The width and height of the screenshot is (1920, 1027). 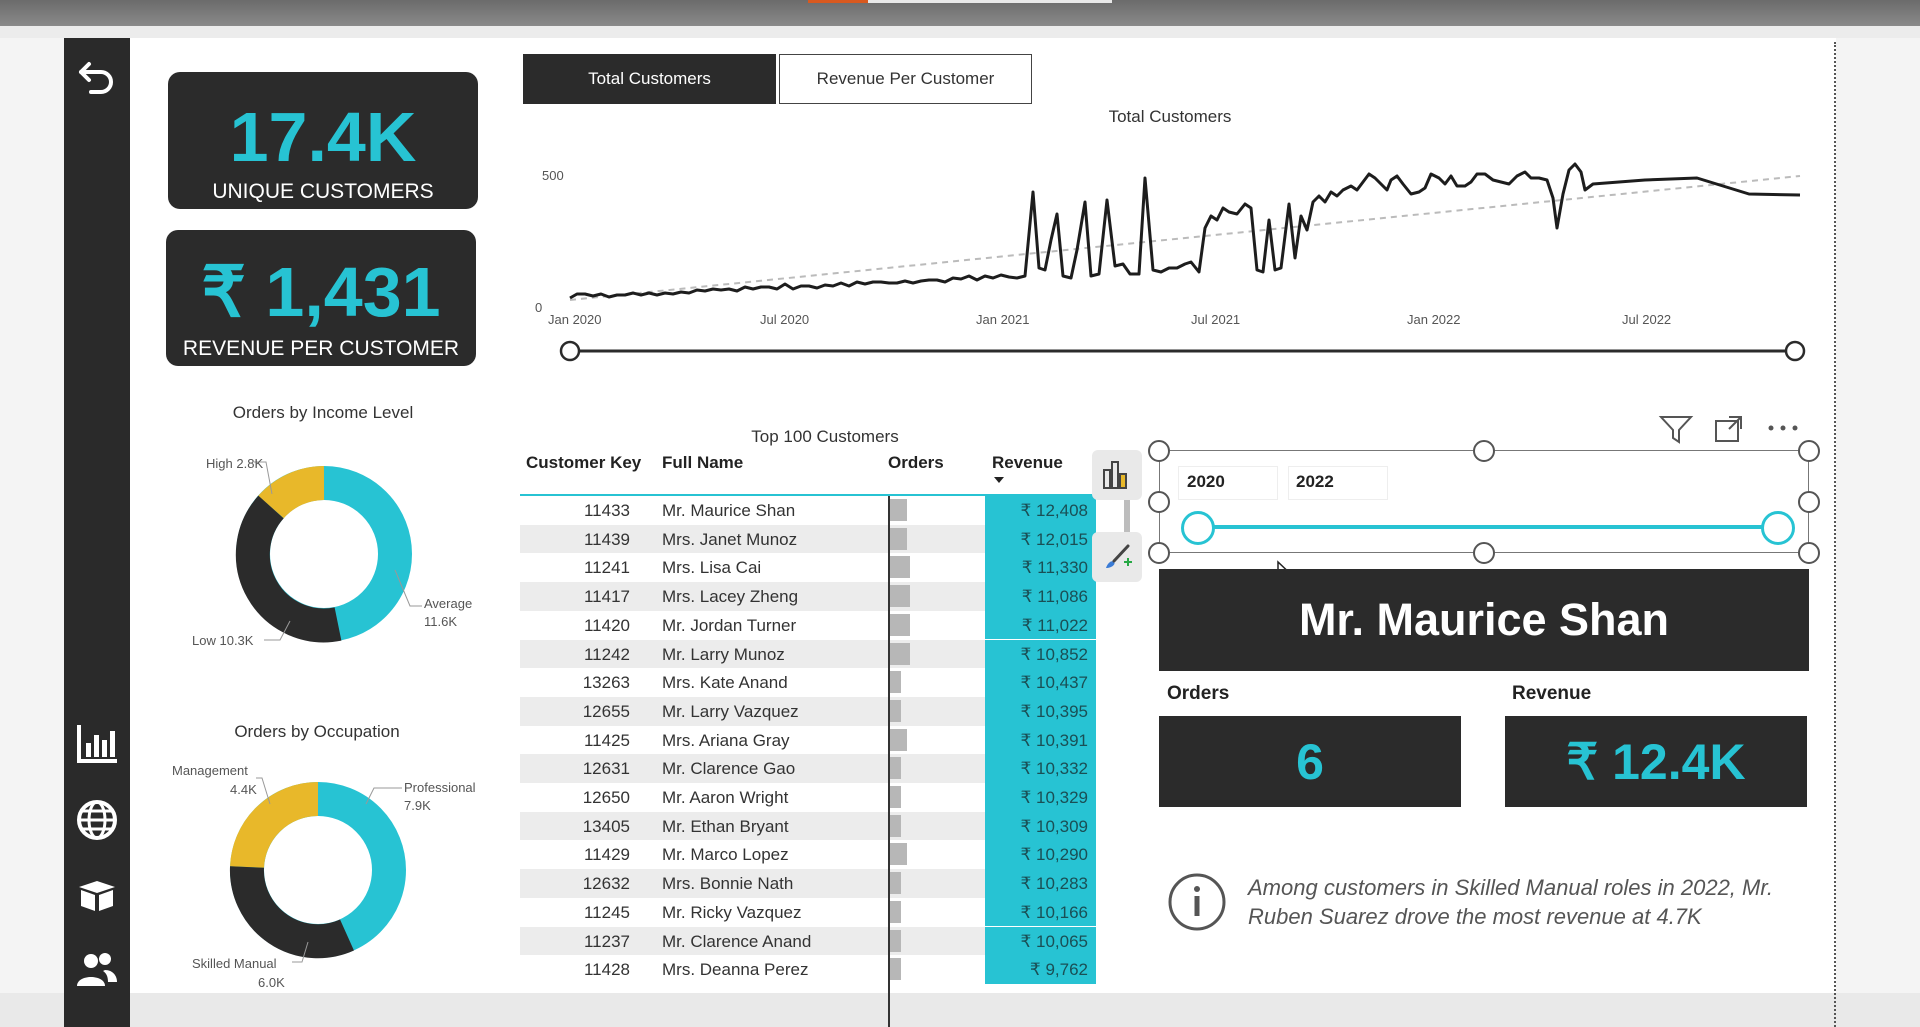 What do you see at coordinates (1488, 527) in the screenshot?
I see `slicer-track` at bounding box center [1488, 527].